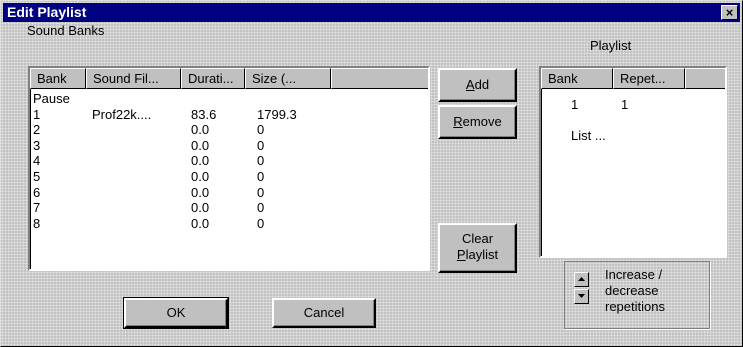  I want to click on repetitions-label-line3: repetitions, so click(635, 306).